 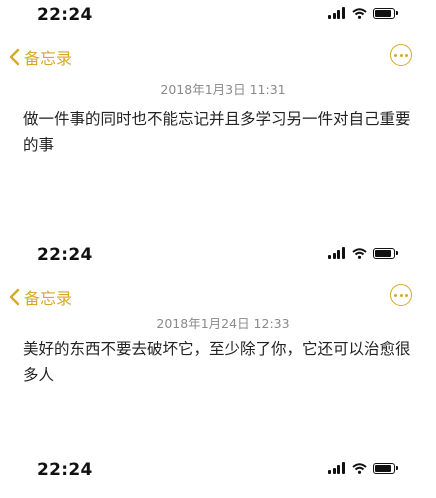 I want to click on note-body: 做一件事的同时也不能忘记并且多学习另一件对自己重要的事, so click(x=218, y=132).